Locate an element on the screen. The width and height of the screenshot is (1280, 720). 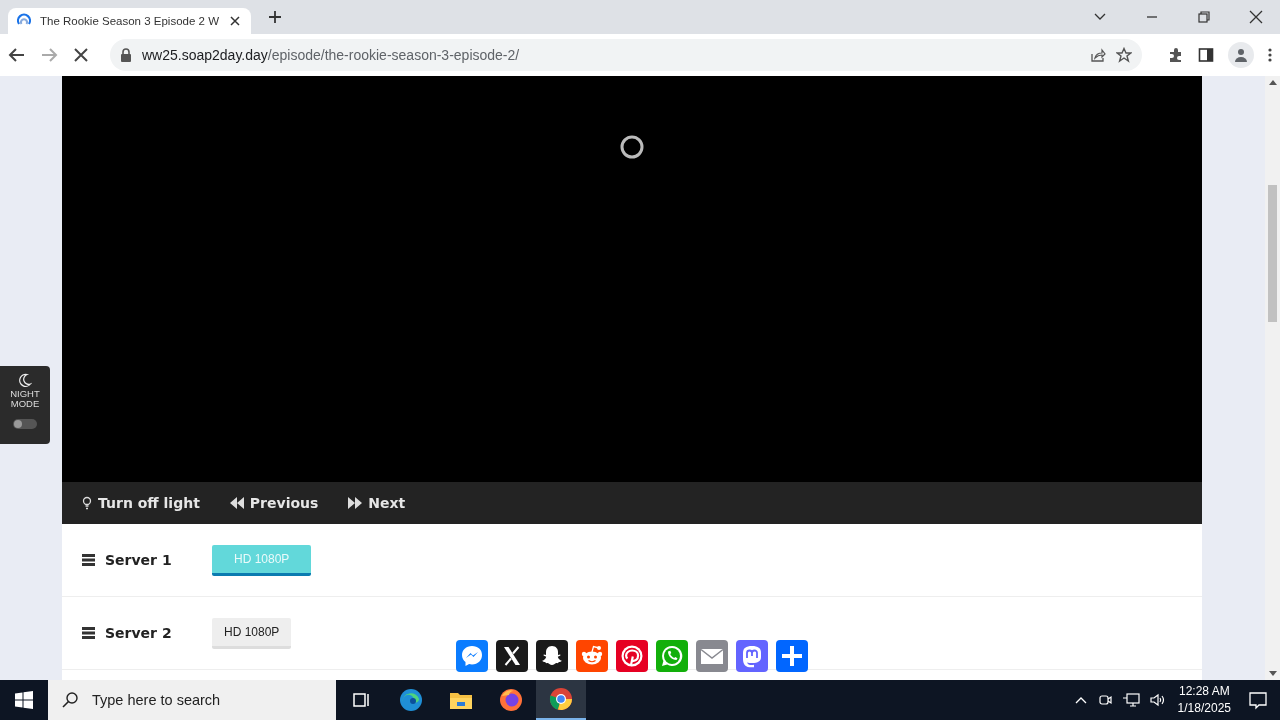
fast-forward-icon is located at coordinates (355, 503).